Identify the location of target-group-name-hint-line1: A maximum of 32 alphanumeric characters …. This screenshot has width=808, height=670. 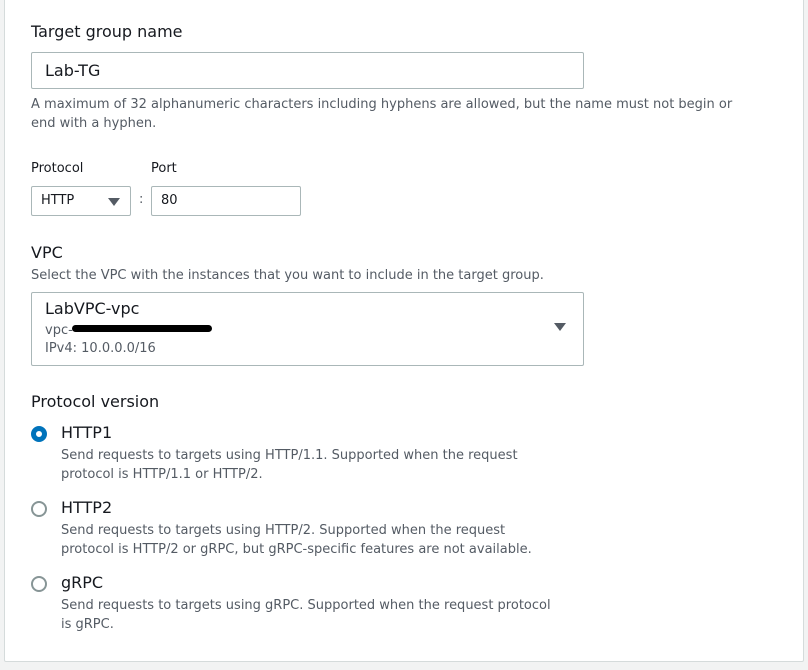
(382, 104).